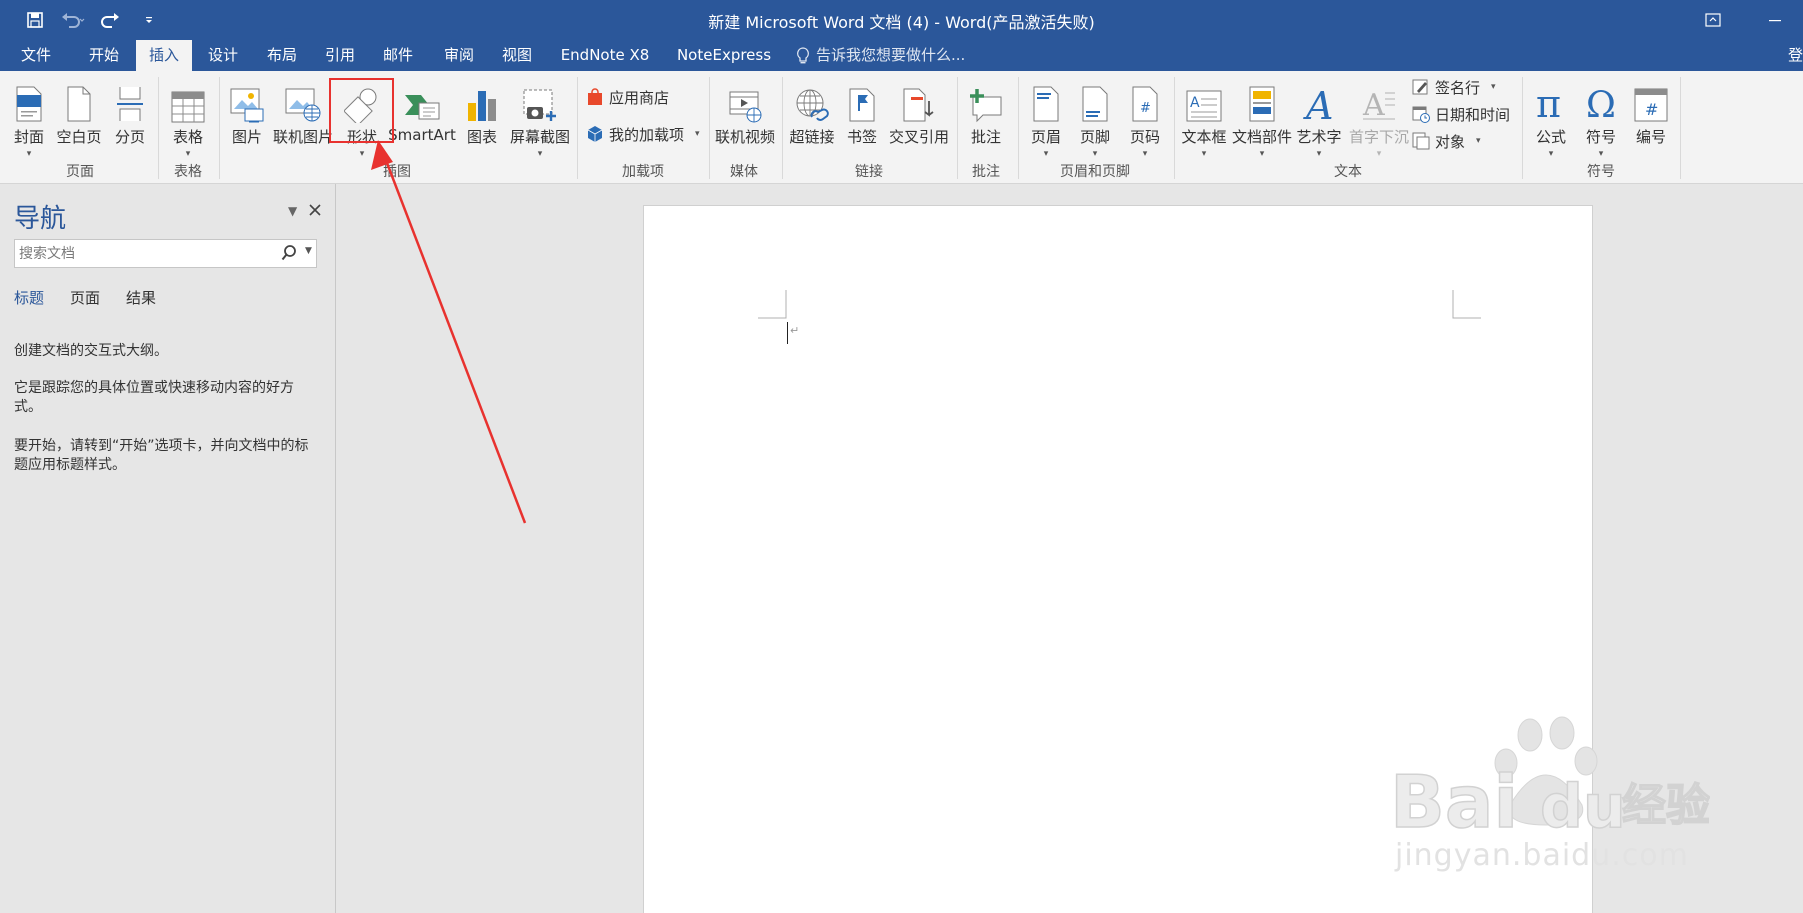 The height and width of the screenshot is (913, 1803). I want to click on footer-button: 页脚 ▾, so click(1095, 119).